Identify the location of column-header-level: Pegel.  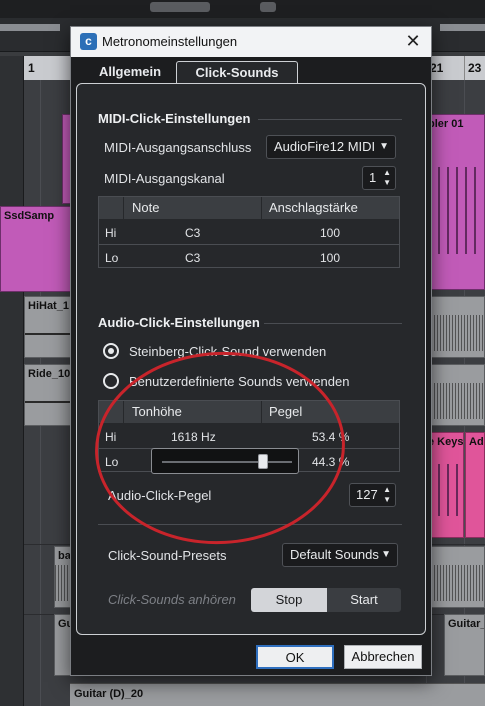
(286, 411).